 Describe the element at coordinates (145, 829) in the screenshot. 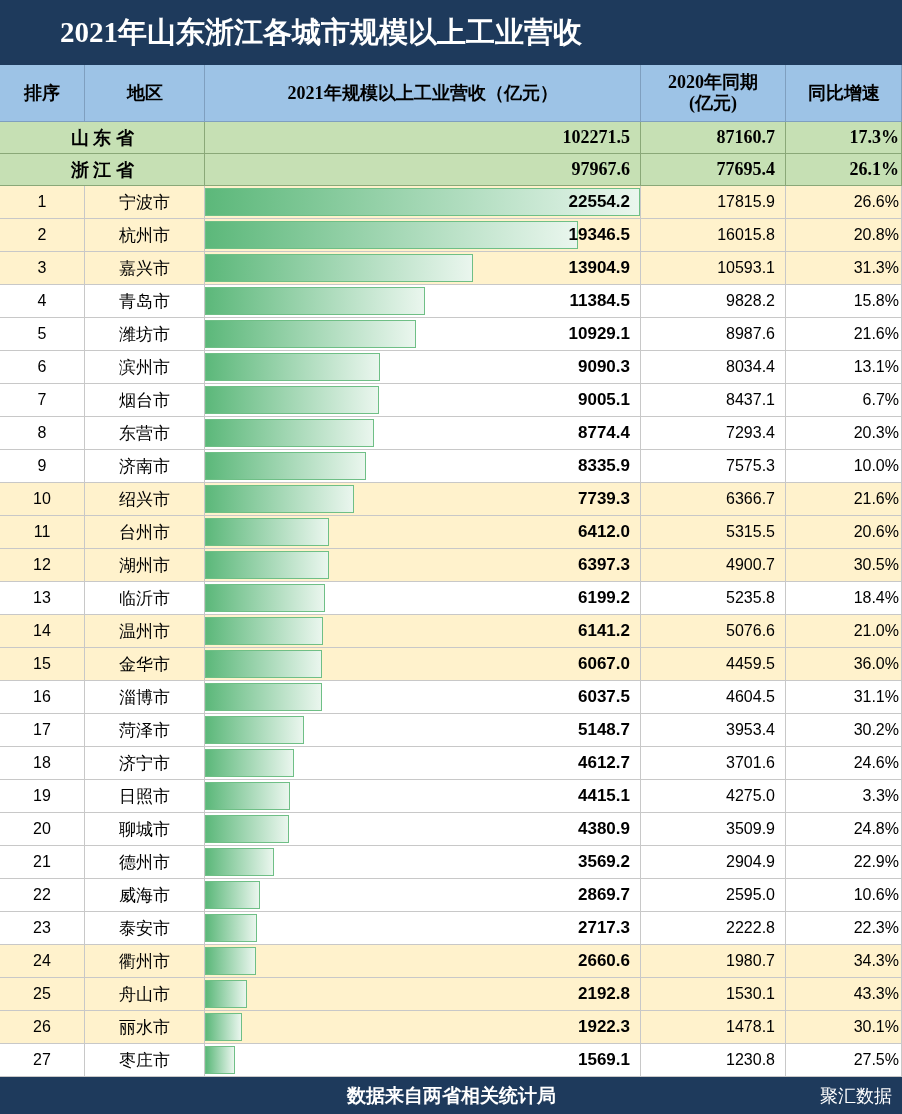

I see `table-cell: 聊城市` at that location.